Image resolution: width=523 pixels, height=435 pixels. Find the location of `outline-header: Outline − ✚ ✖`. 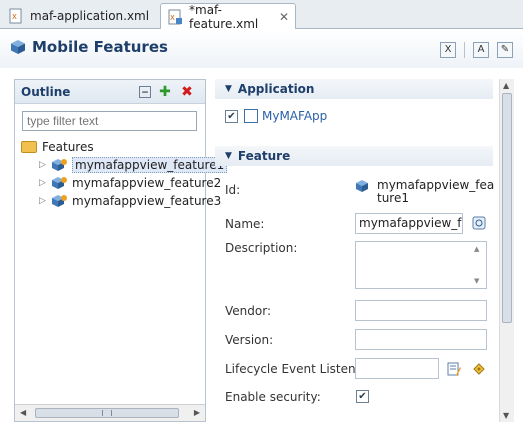

outline-header: Outline − ✚ ✖ is located at coordinates (110, 92).